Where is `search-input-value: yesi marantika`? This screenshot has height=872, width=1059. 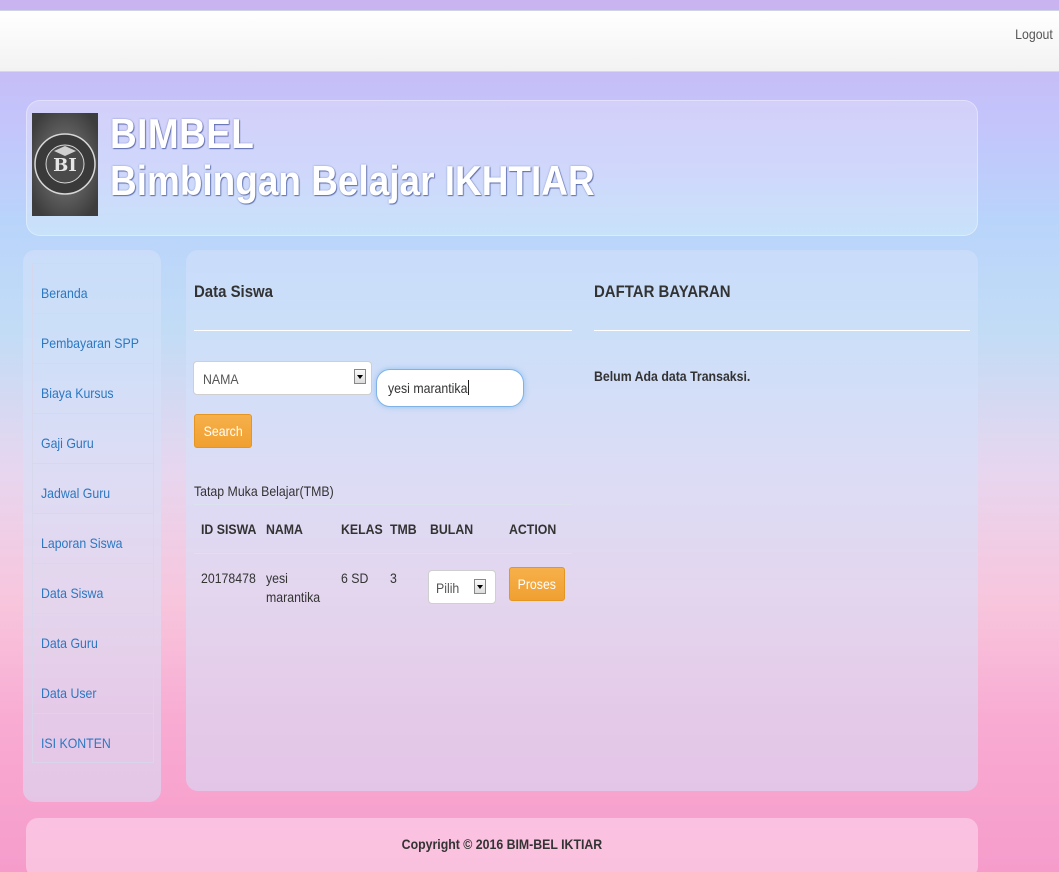
search-input-value: yesi marantika is located at coordinates (428, 388).